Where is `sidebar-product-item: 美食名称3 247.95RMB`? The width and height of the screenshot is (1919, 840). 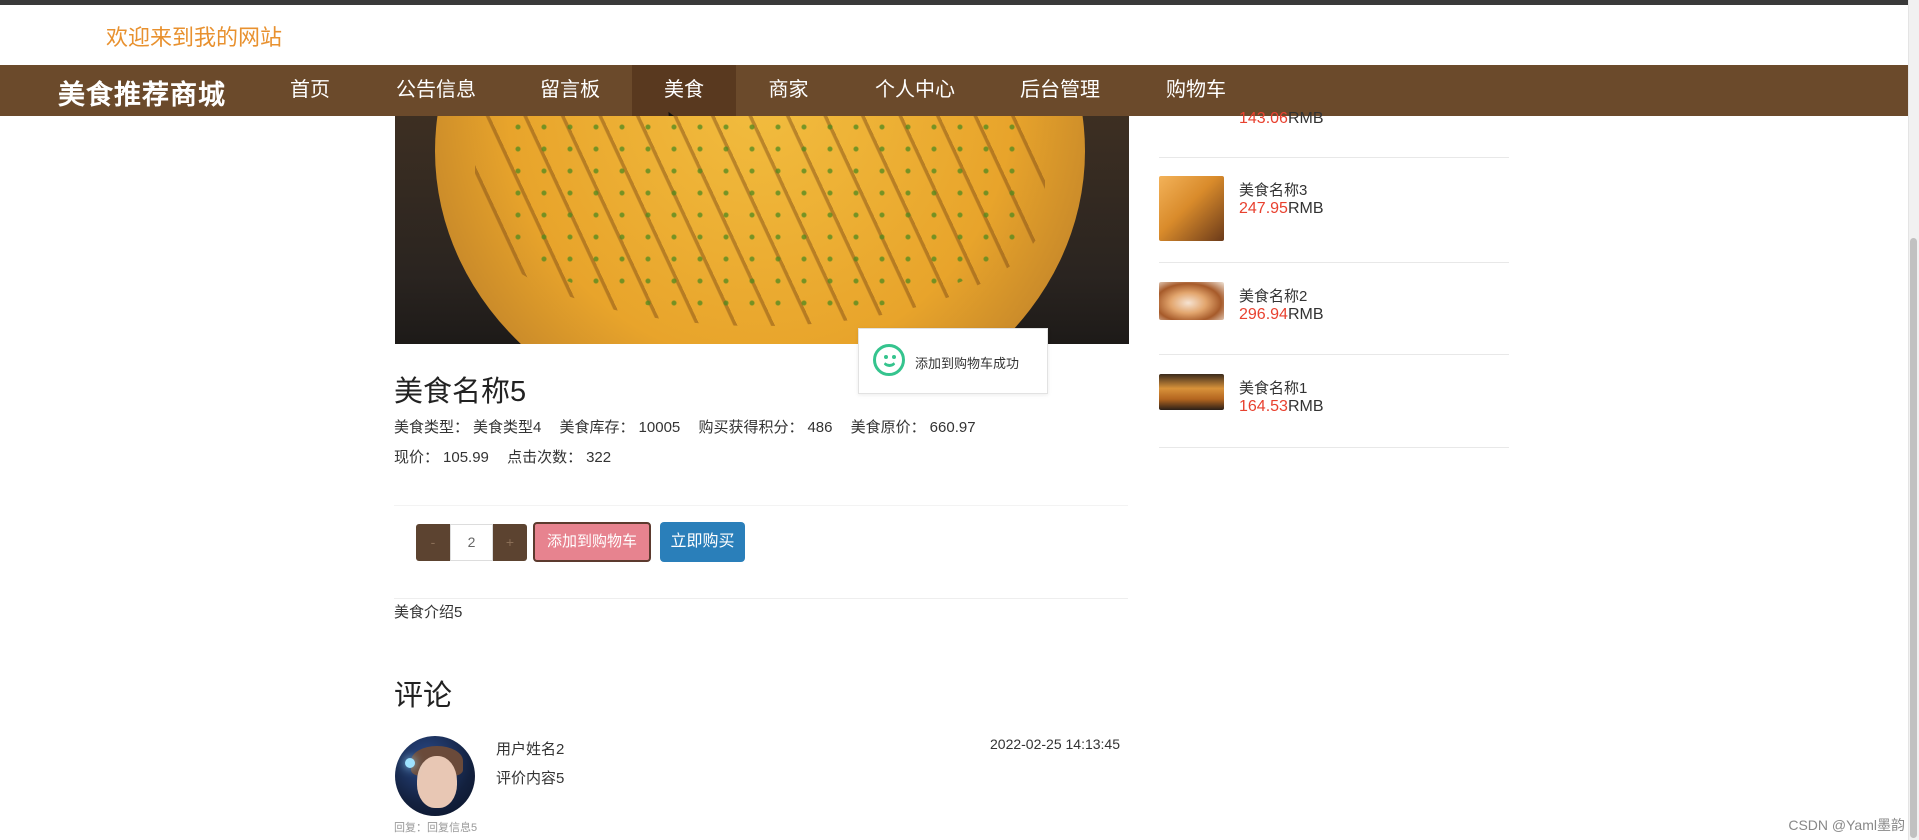
sidebar-product-item: 美食名称3 247.95RMB is located at coordinates (1334, 209).